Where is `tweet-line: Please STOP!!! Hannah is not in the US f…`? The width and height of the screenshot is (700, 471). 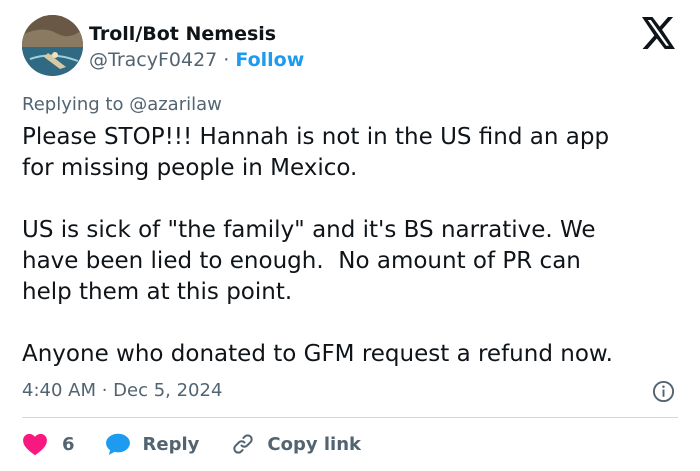
tweet-line: Please STOP!!! Hannah is not in the US f… is located at coordinates (316, 137).